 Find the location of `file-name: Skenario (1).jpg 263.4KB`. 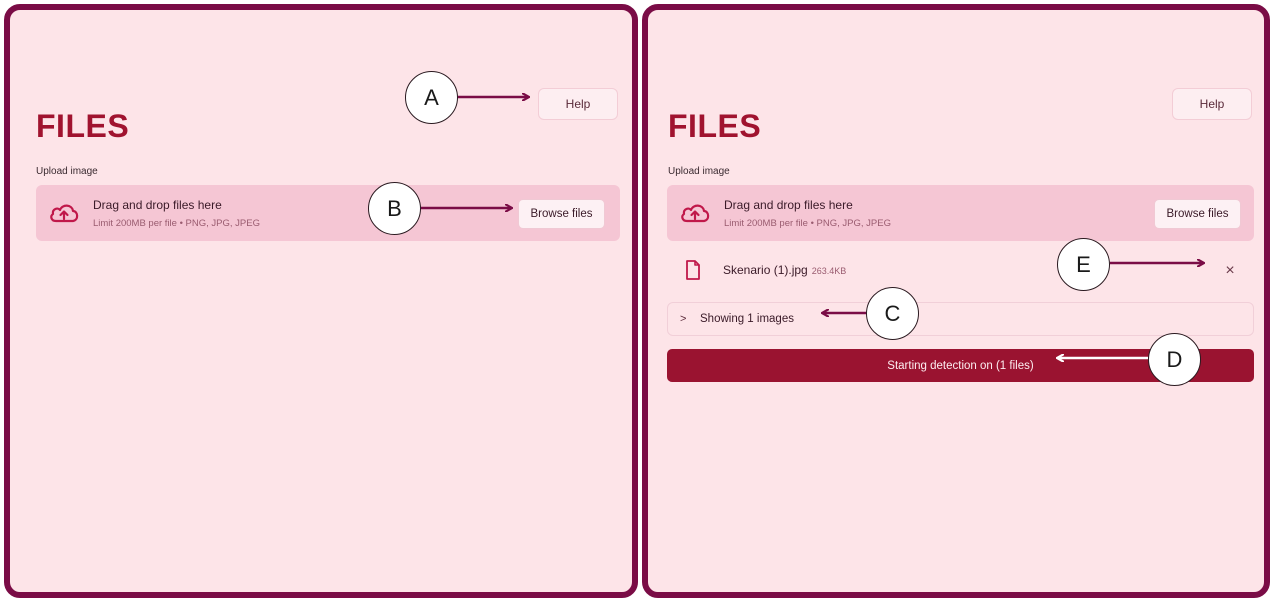

file-name: Skenario (1).jpg 263.4KB is located at coordinates (784, 270).